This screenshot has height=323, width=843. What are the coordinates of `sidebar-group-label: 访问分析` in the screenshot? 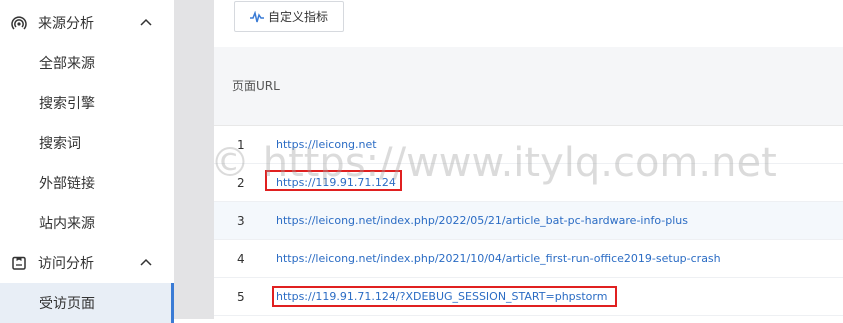 It's located at (66, 264).